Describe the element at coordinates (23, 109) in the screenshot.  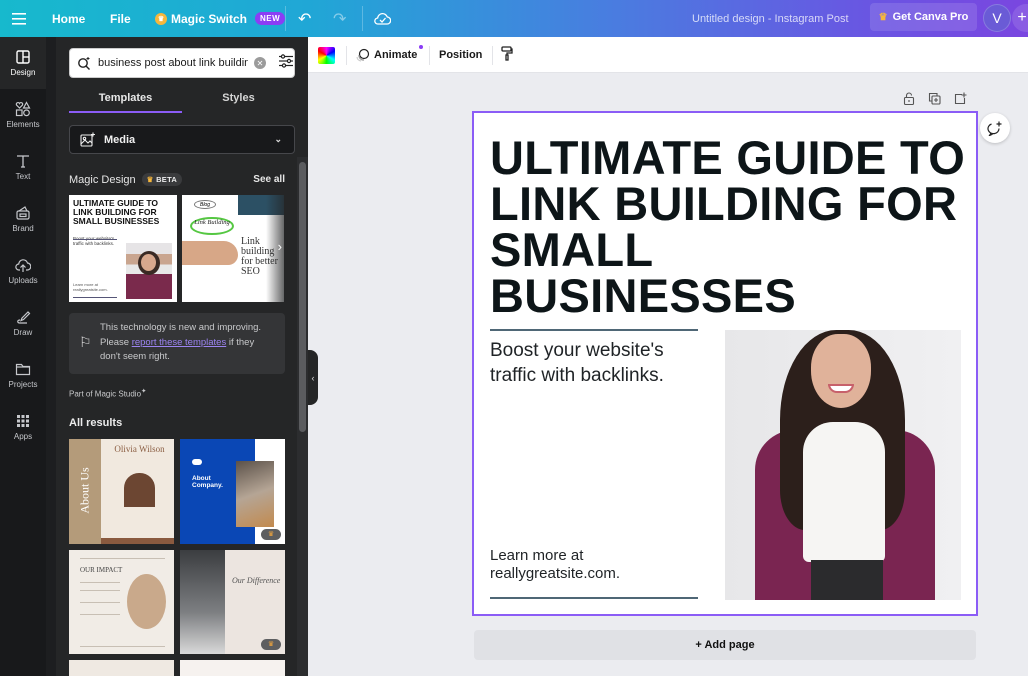
I see `shapes-icon` at that location.